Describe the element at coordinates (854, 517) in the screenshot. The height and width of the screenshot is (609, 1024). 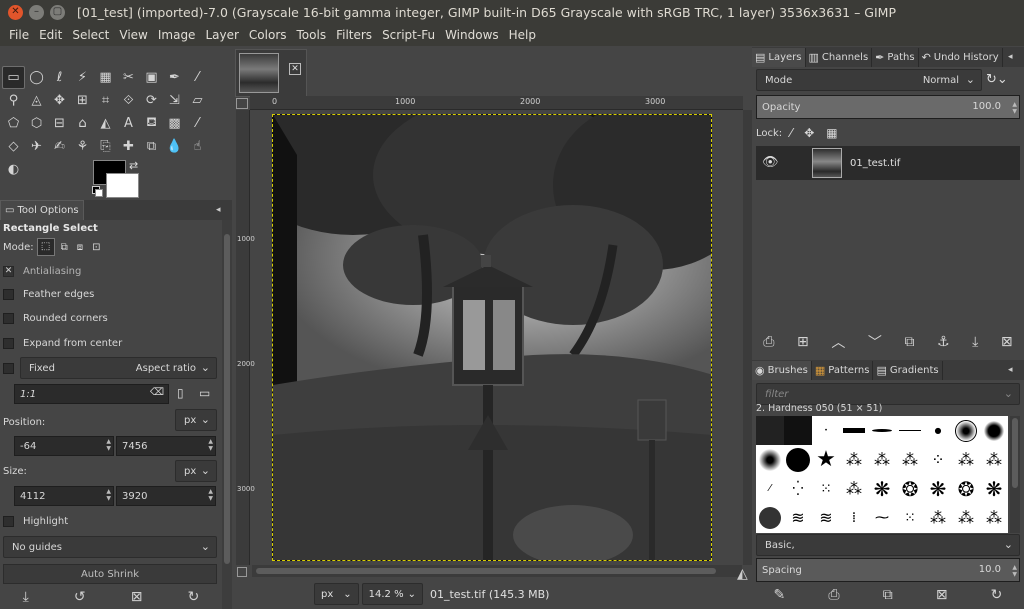
I see `brush-cell: ⁞` at that location.